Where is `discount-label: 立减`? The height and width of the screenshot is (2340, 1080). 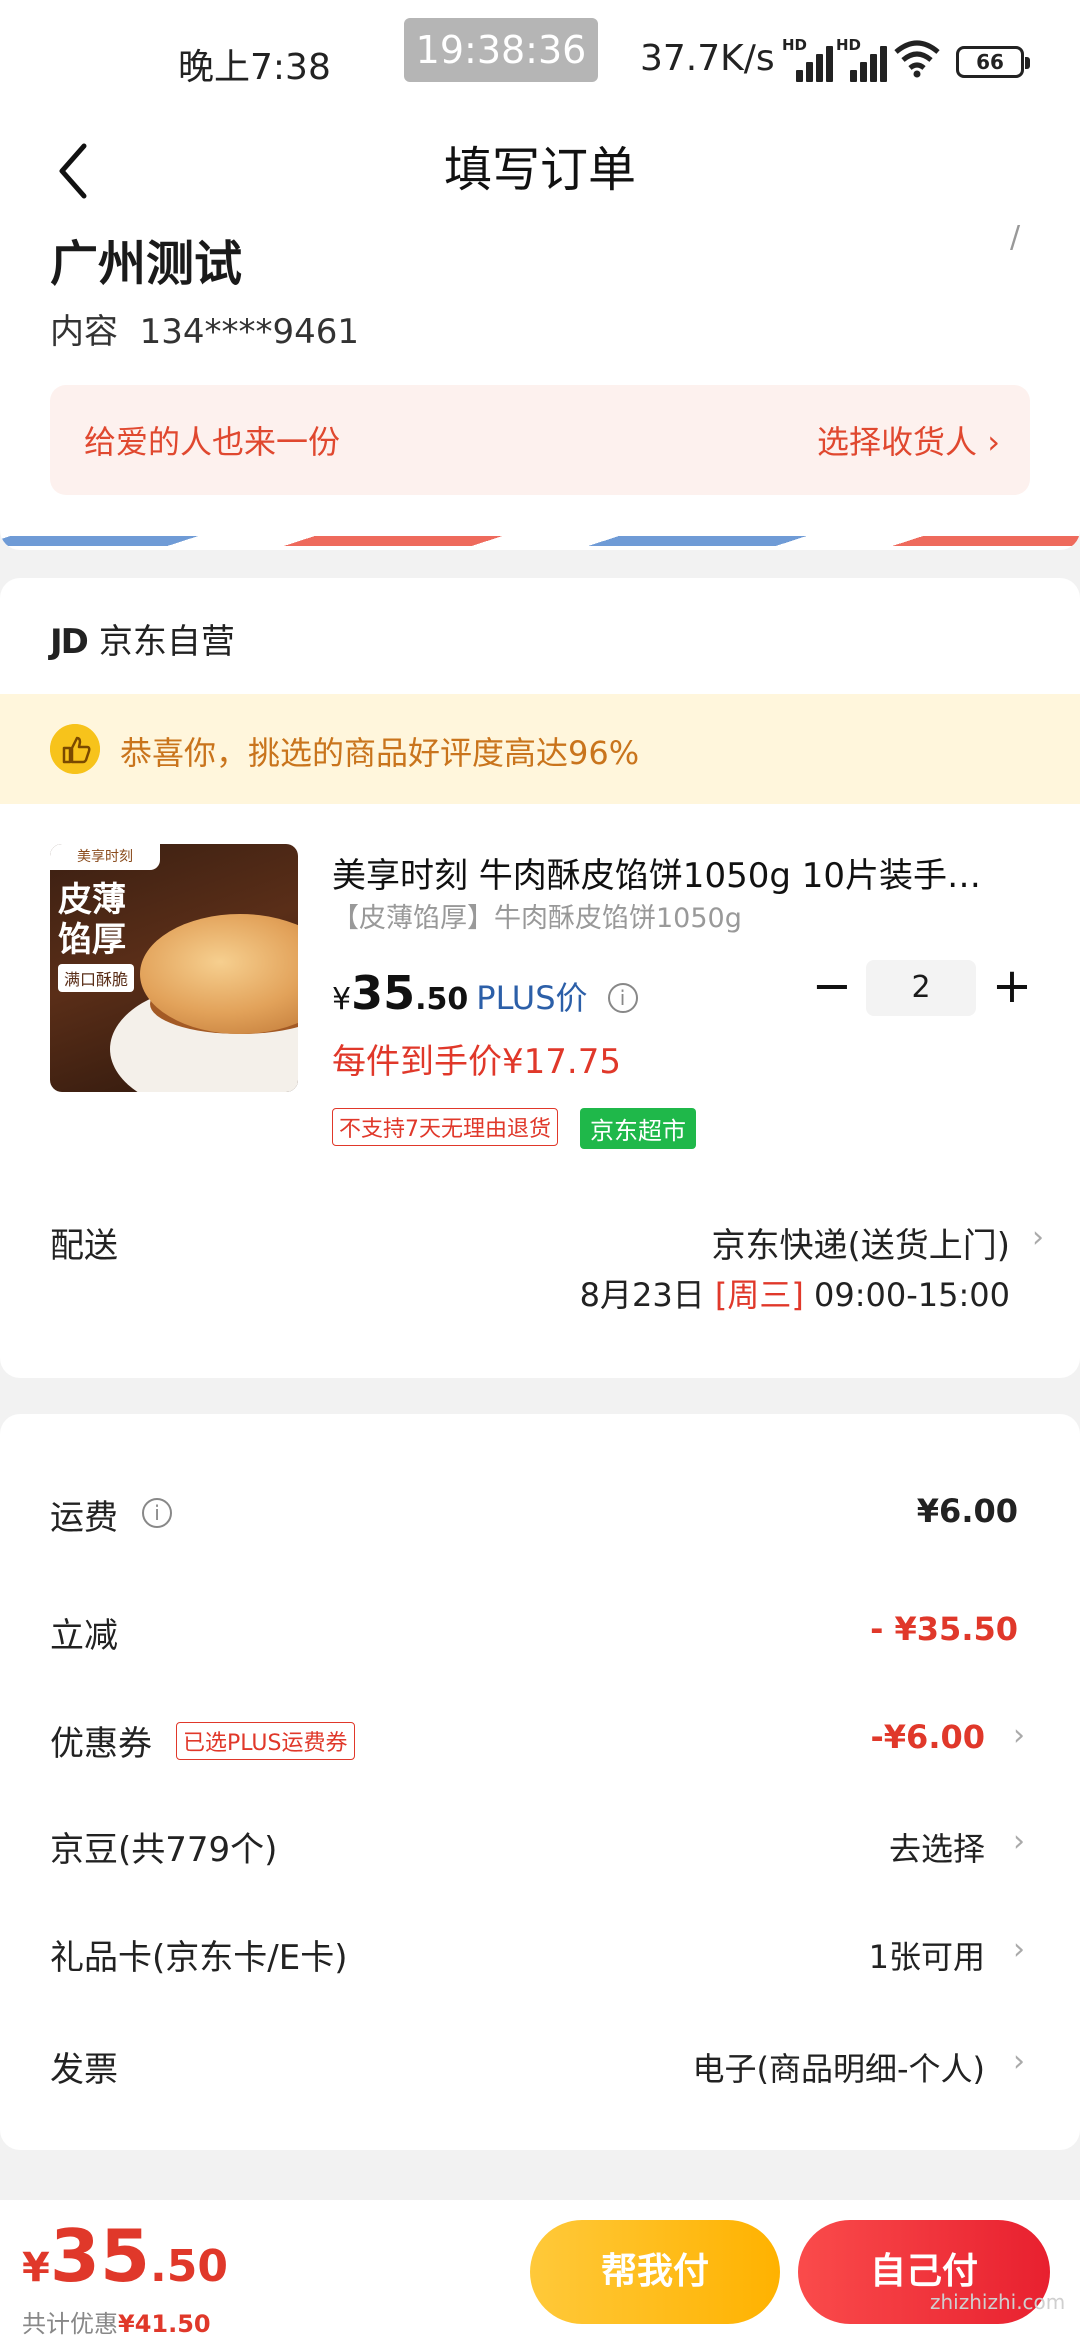
discount-label: 立减 is located at coordinates (84, 1636).